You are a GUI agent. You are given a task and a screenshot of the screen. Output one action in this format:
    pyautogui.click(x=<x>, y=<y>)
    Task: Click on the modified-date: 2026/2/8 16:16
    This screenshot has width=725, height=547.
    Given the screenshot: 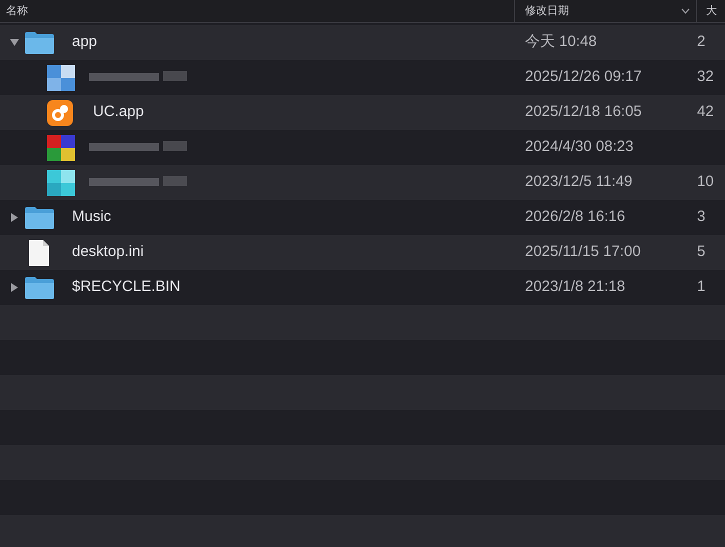 What is the action you would take?
    pyautogui.click(x=575, y=217)
    